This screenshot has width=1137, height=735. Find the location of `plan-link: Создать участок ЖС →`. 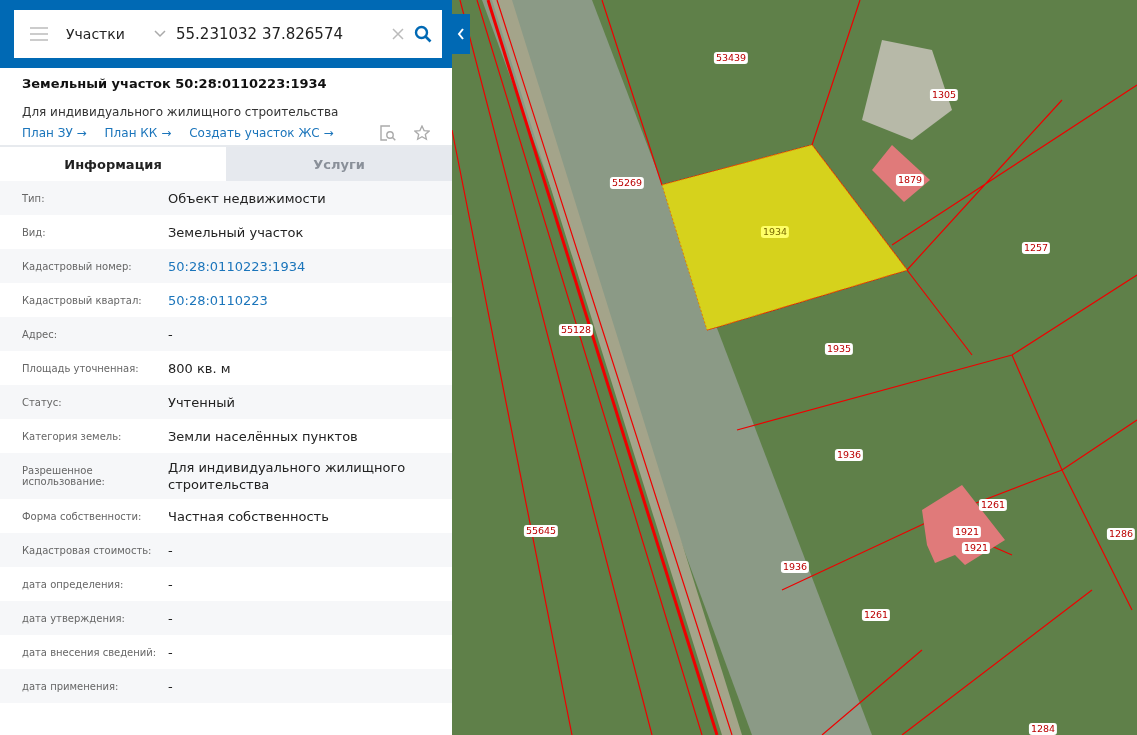

plan-link: Создать участок ЖС → is located at coordinates (261, 133).